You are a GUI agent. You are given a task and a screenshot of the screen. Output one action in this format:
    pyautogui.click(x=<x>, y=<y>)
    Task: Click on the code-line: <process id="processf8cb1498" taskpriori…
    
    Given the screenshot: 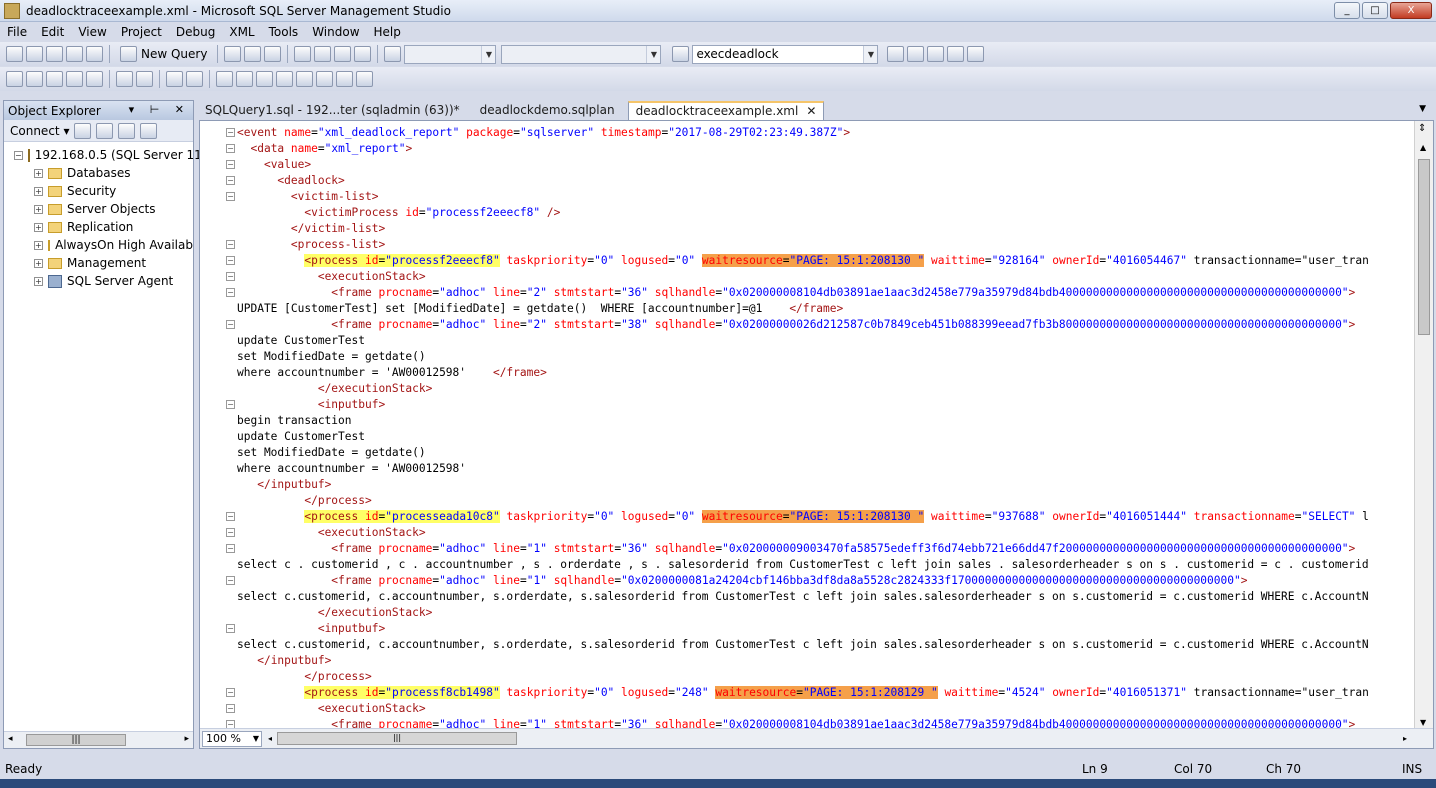 What is the action you would take?
    pyautogui.click(x=825, y=693)
    